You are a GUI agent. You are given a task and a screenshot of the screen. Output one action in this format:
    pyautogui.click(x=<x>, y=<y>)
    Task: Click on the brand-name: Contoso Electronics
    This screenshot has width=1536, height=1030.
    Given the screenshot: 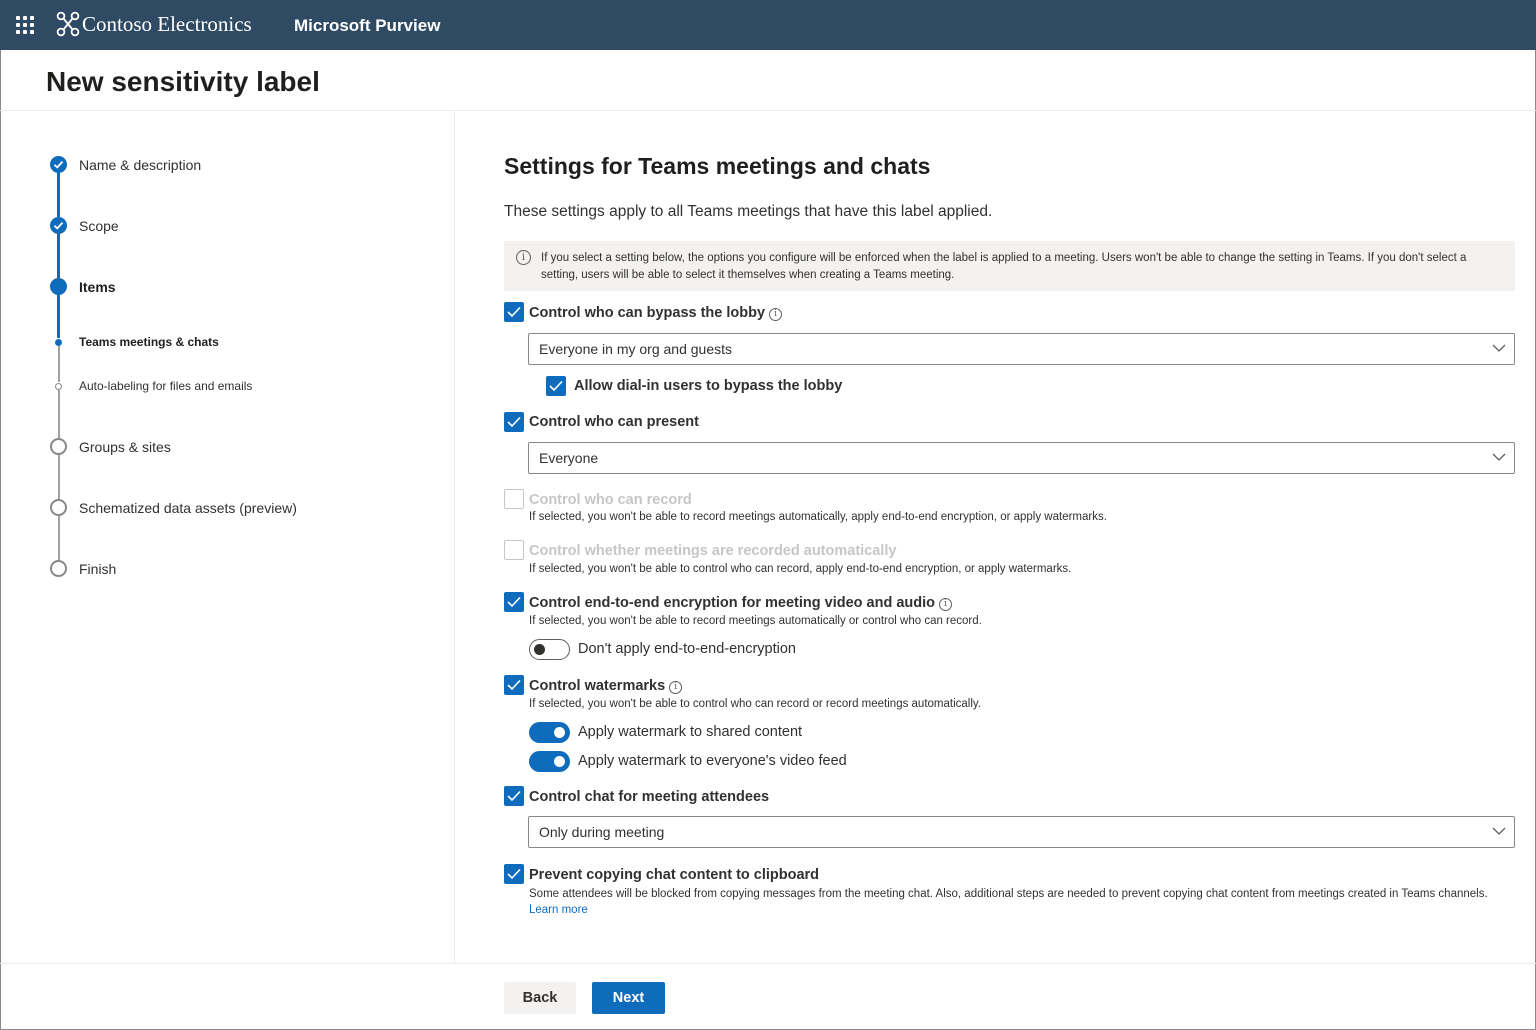 What is the action you would take?
    pyautogui.click(x=167, y=23)
    